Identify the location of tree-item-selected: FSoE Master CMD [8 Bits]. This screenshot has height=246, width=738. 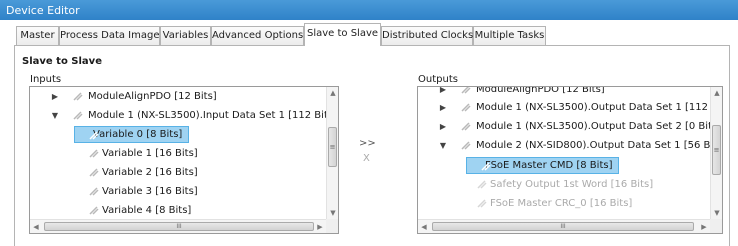
(564, 165).